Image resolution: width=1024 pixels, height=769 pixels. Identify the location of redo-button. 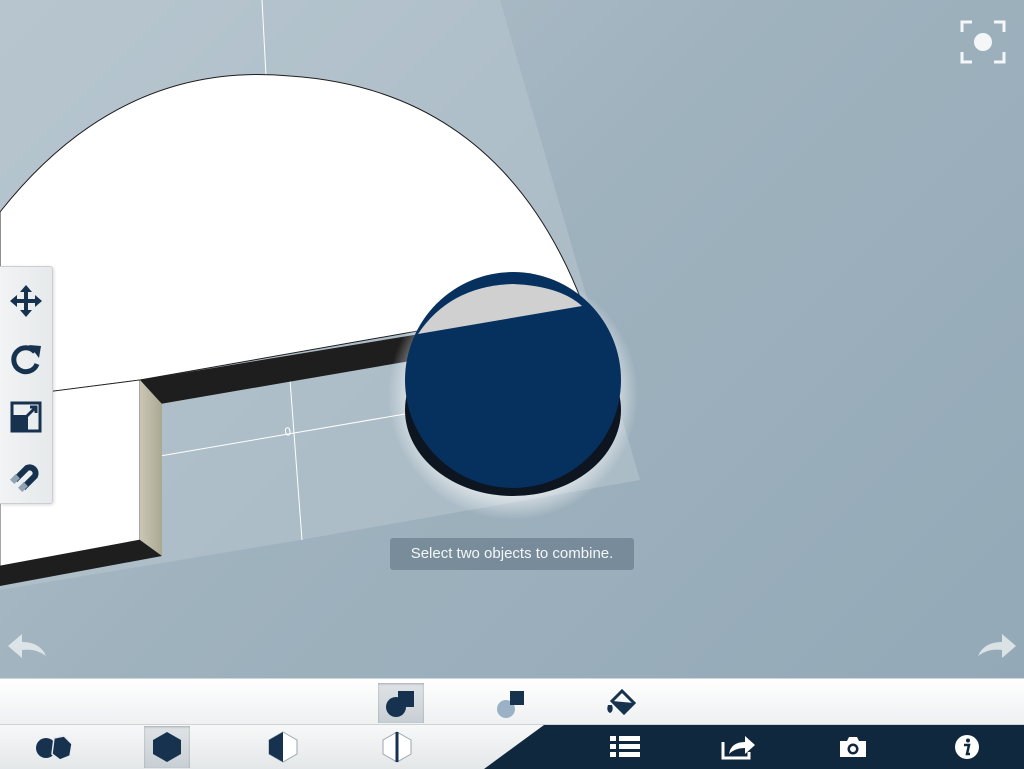
(998, 654).